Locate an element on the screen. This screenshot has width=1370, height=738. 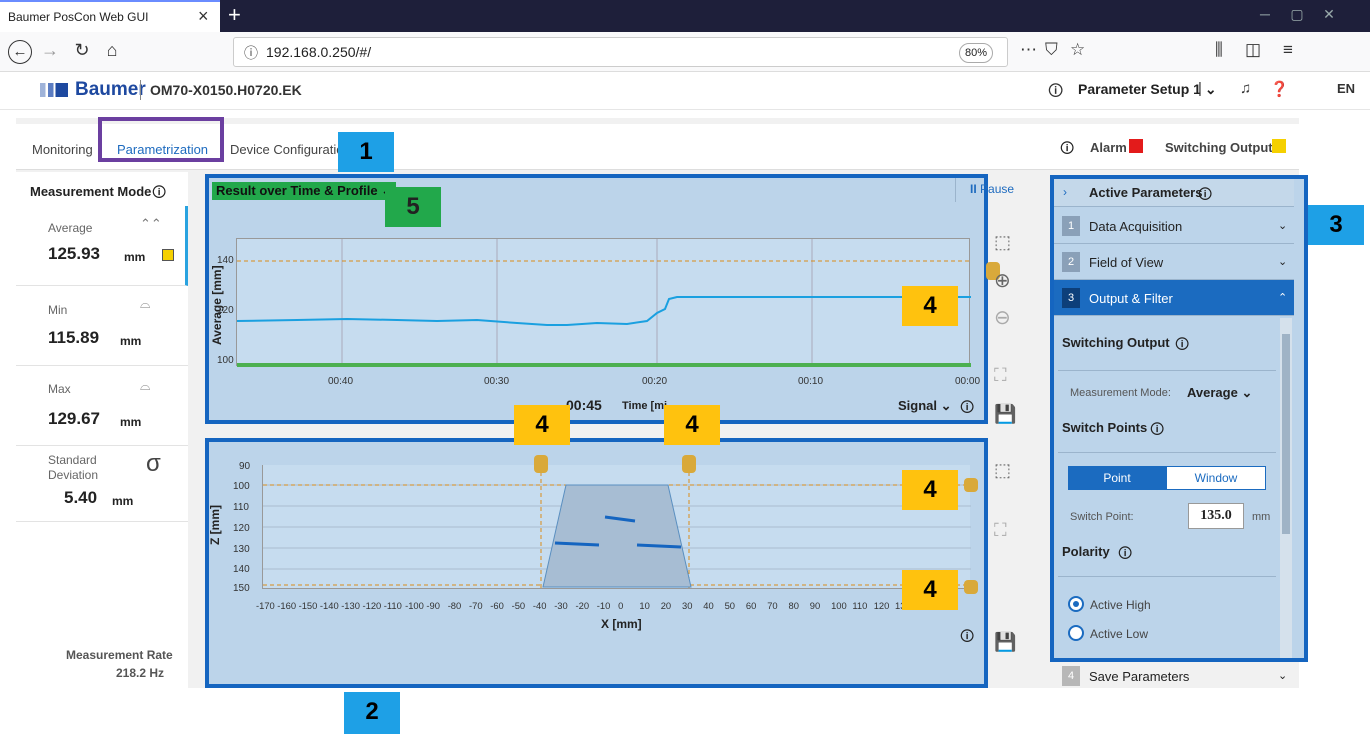
help-icon: ❓ is located at coordinates (1279, 89).